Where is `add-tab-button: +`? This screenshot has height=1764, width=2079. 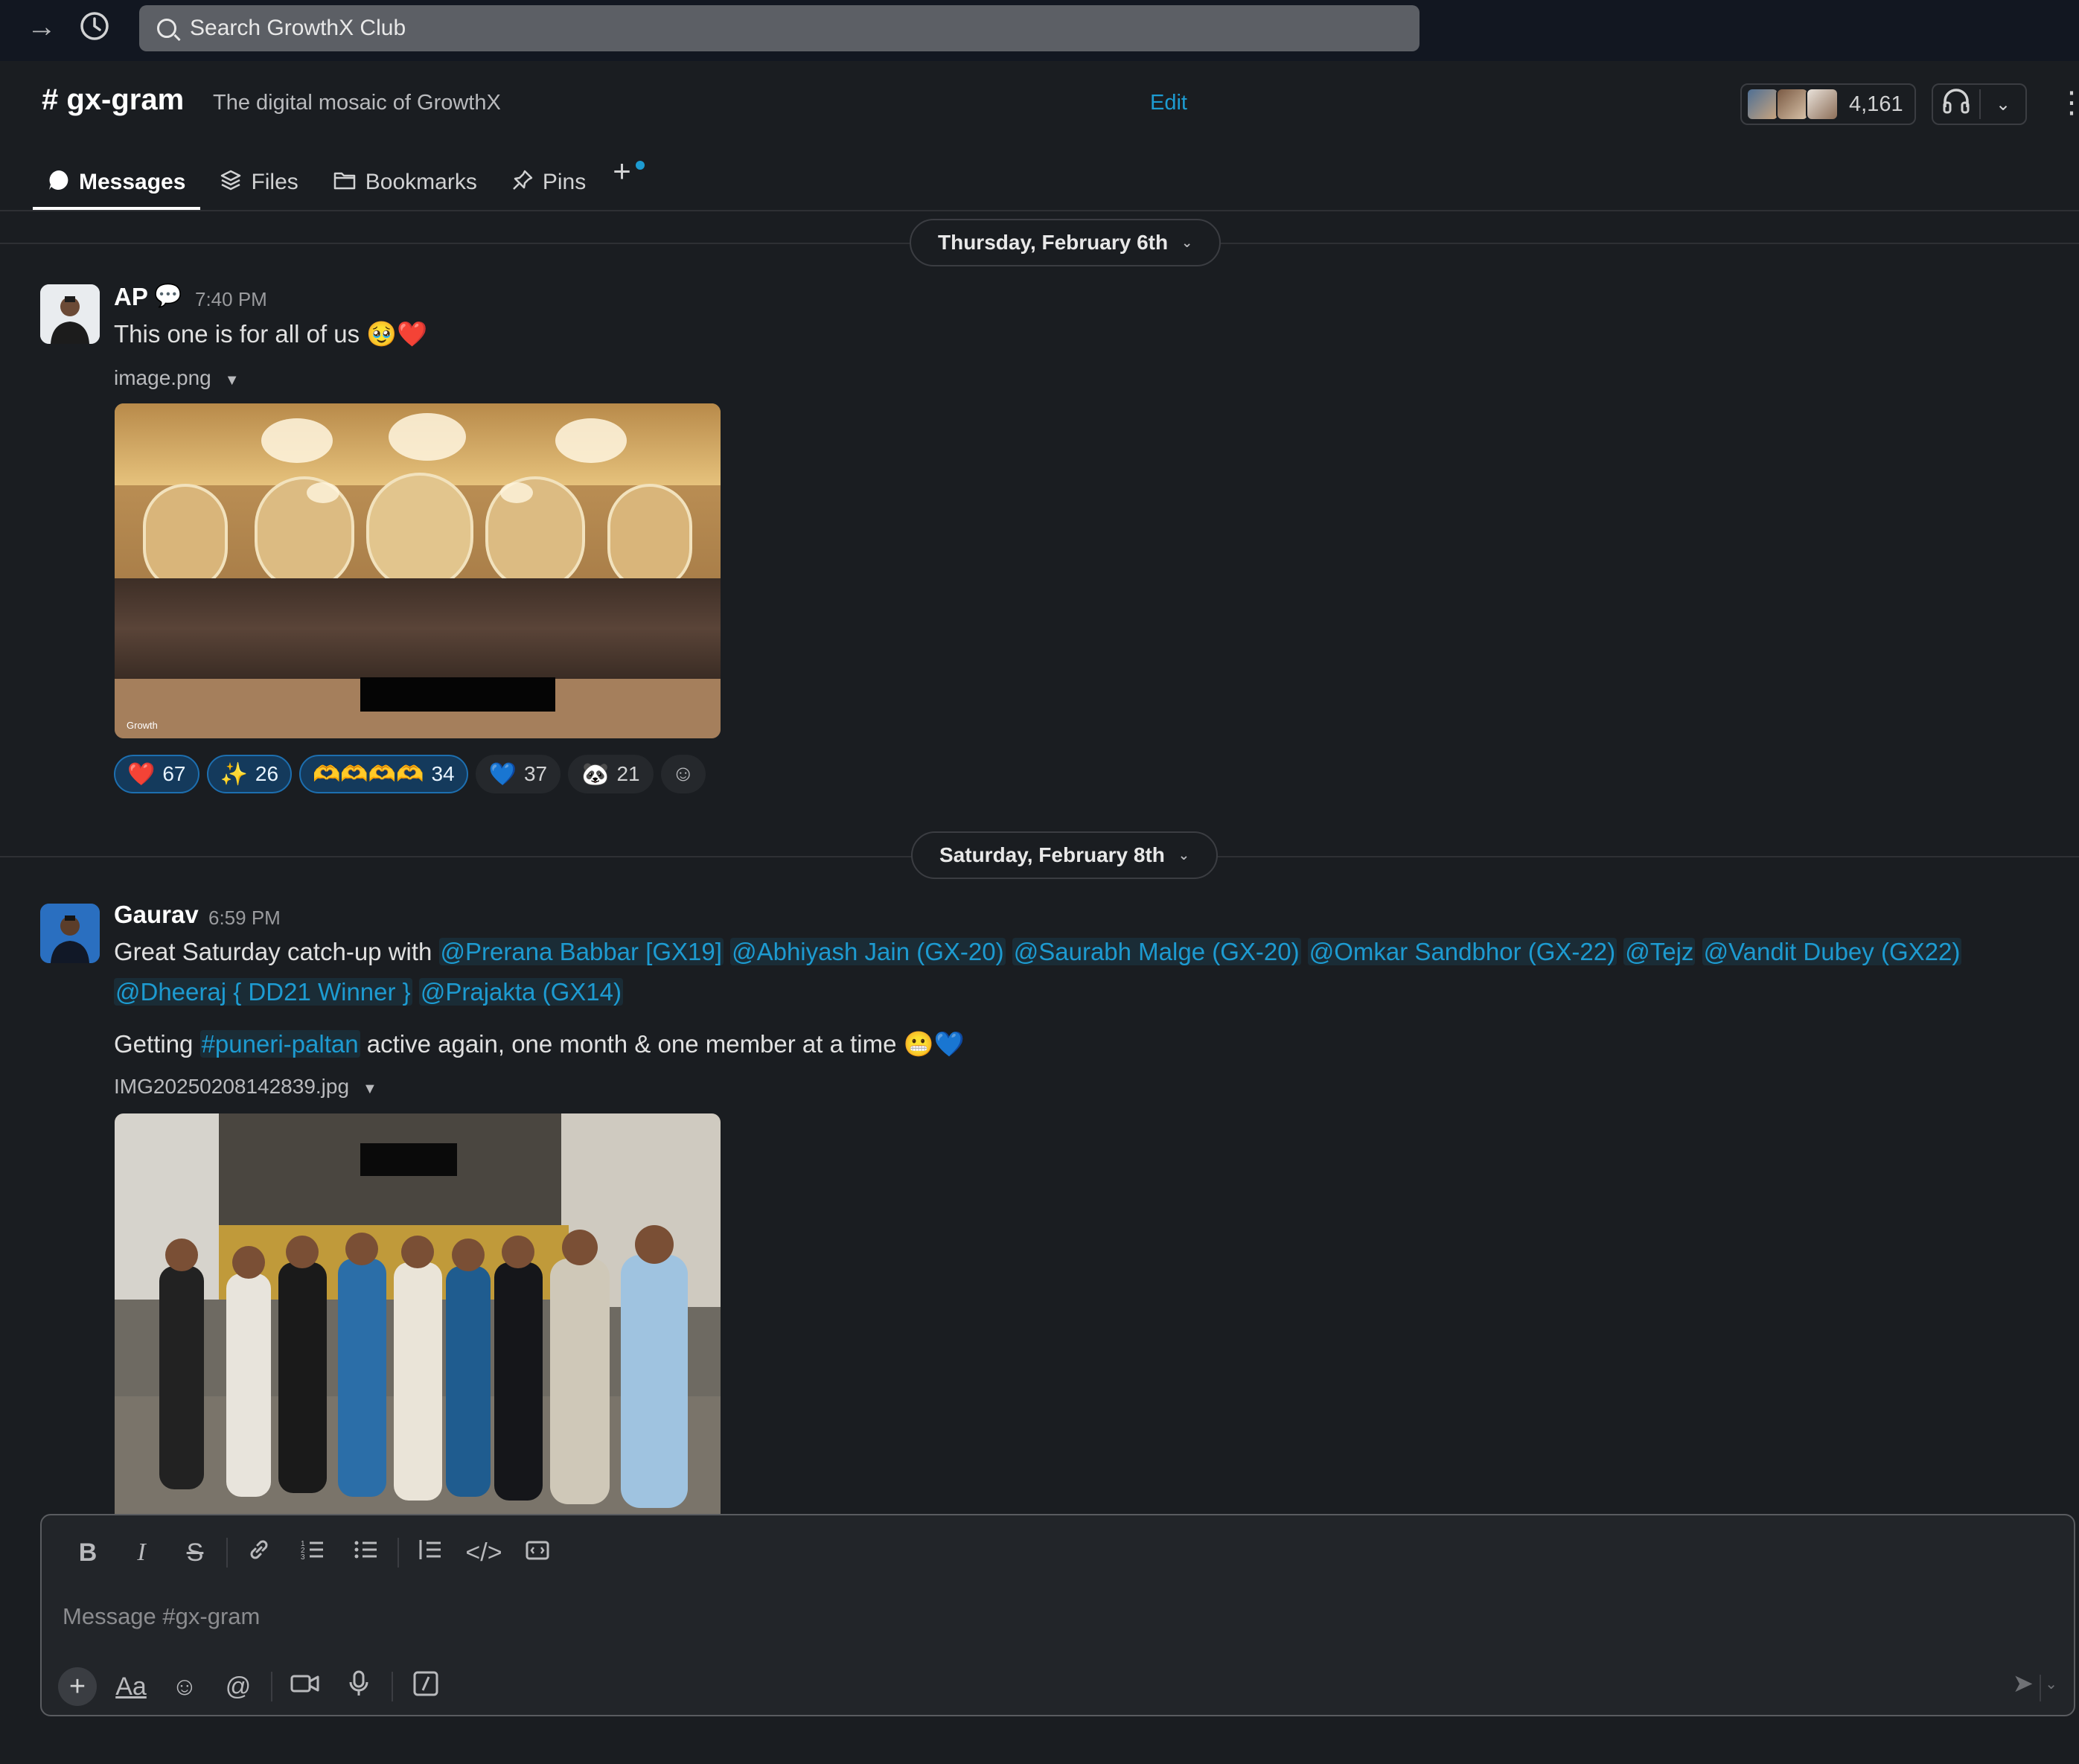 add-tab-button: + is located at coordinates (629, 171).